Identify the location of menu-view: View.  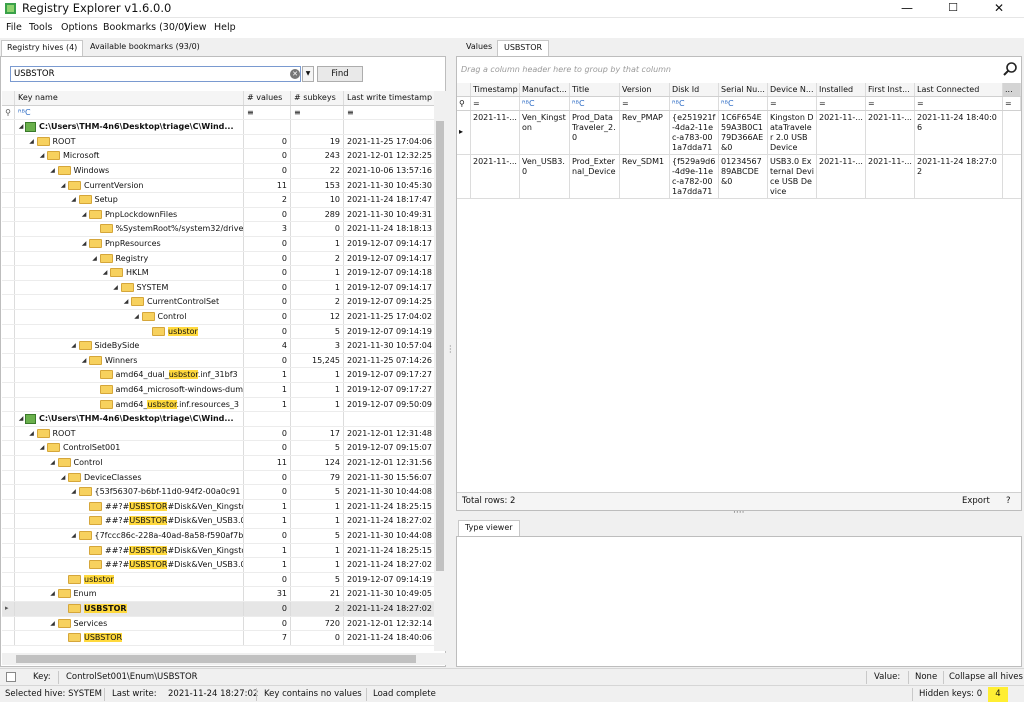
(195, 28).